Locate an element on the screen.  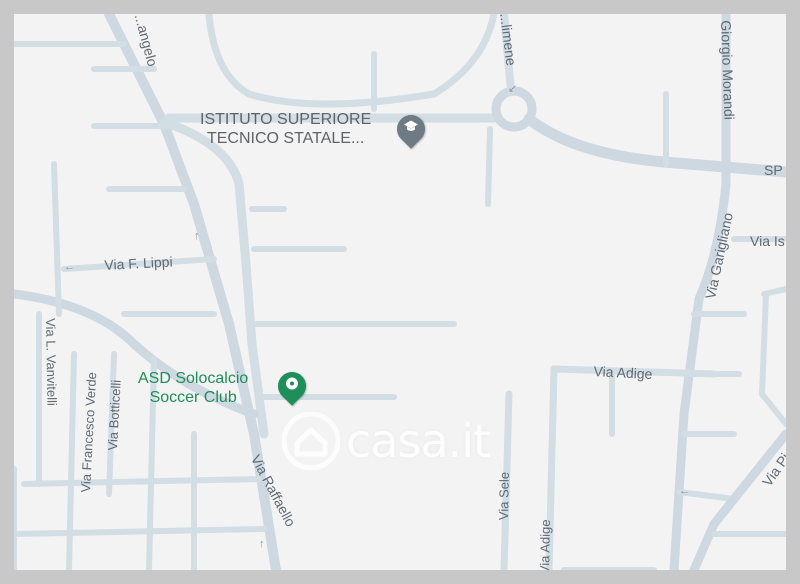
street-label-adige-1: Via Adige is located at coordinates (623, 373).